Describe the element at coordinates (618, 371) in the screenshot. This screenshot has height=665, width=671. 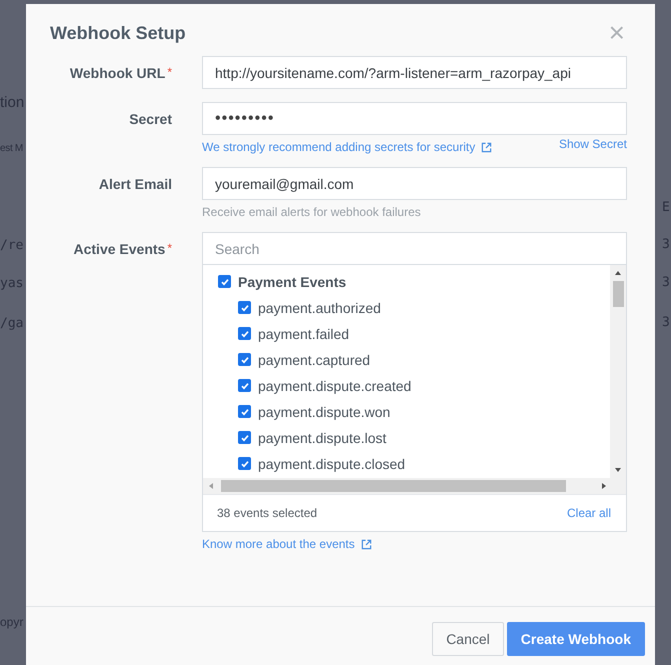
I see `vertical-scrollbar` at that location.